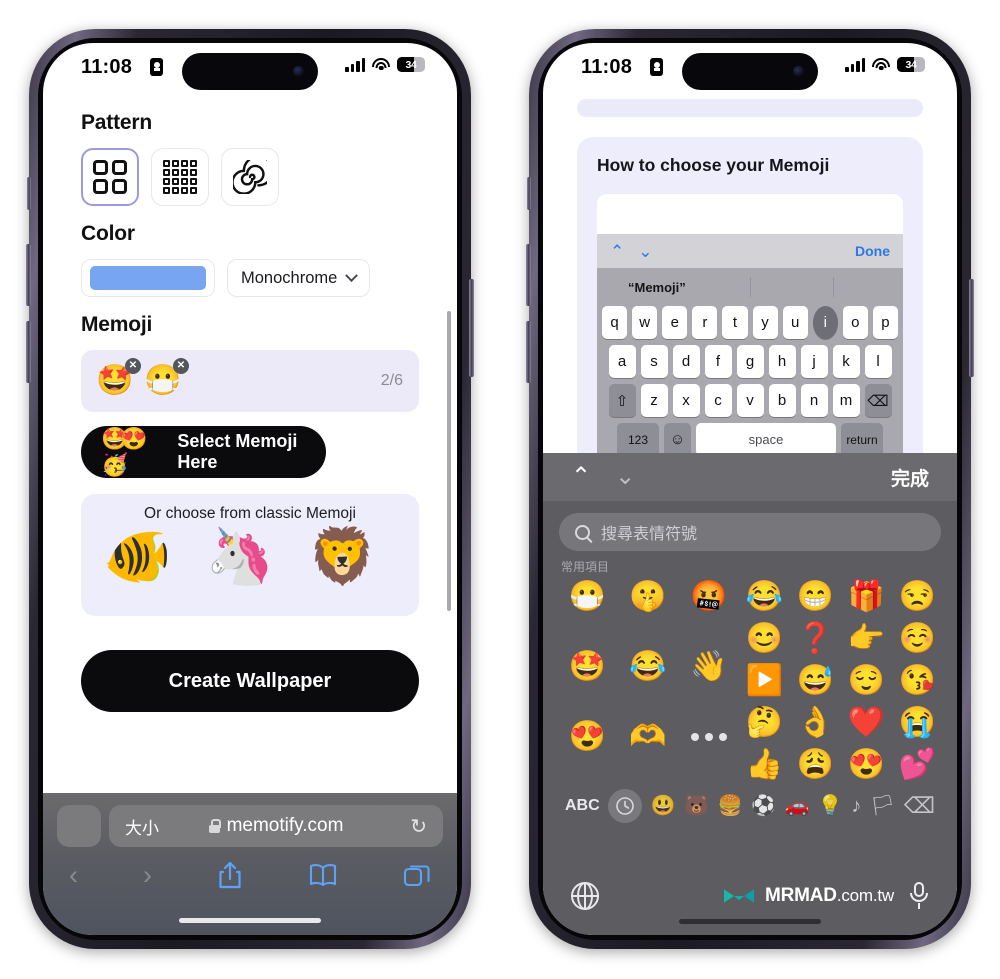 This screenshot has width=1000, height=979. What do you see at coordinates (750, 532) in the screenshot?
I see `emoji-search-field: 搜尋表情符號` at bounding box center [750, 532].